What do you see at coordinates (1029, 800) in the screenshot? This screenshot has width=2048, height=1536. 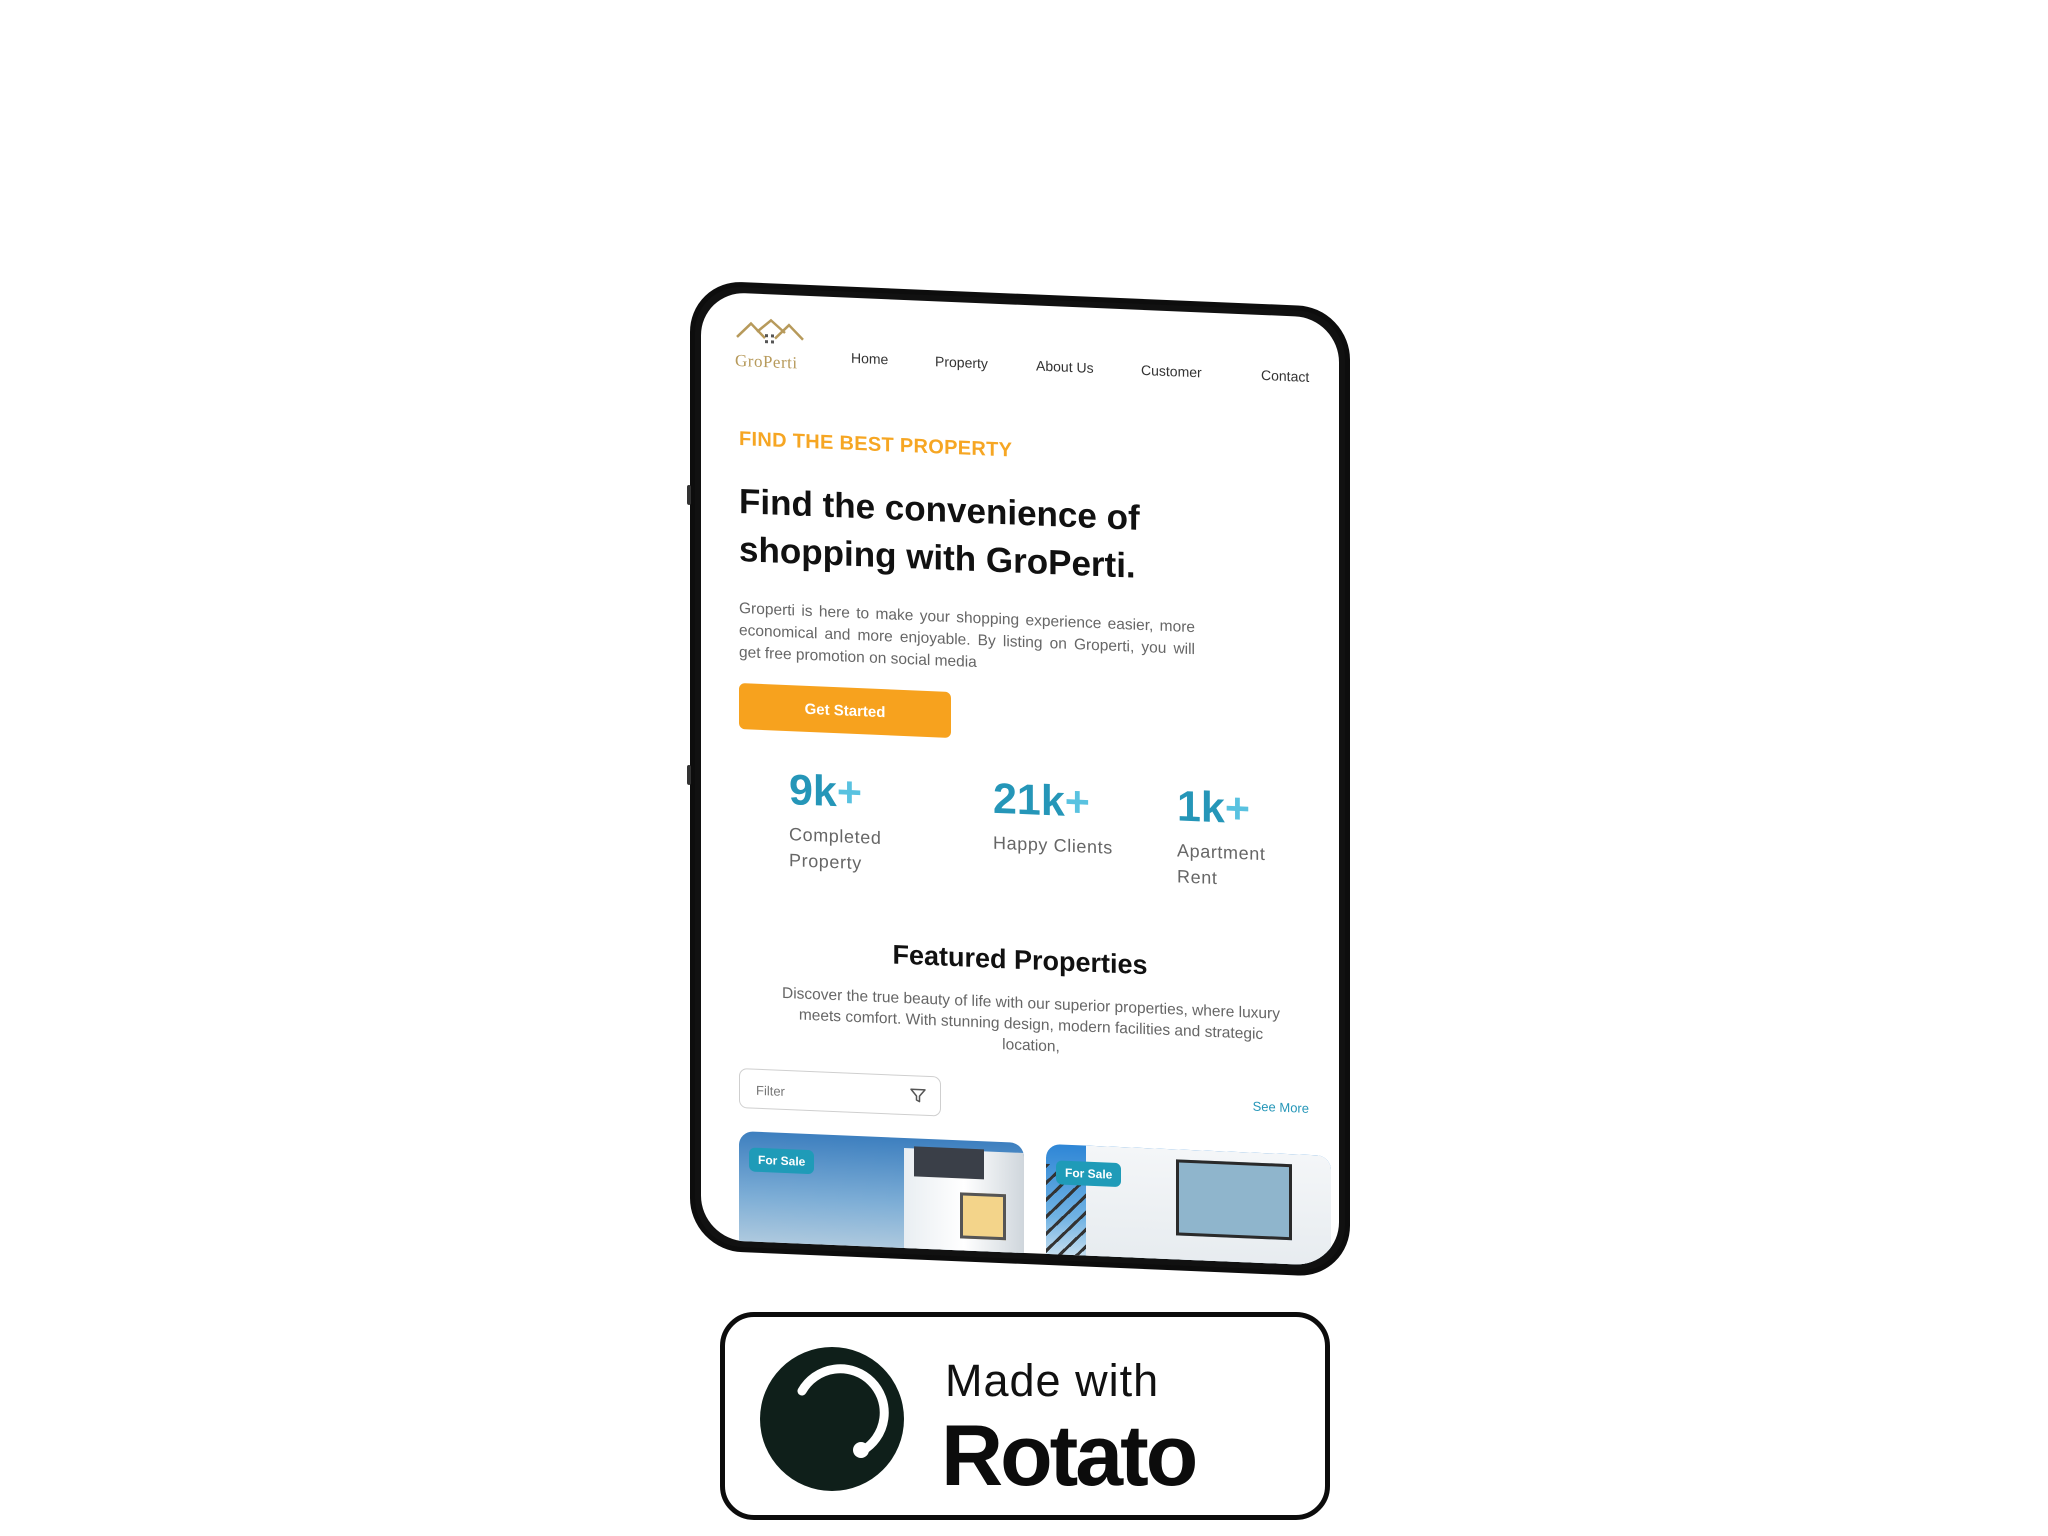 I see `stat-number: 21k` at bounding box center [1029, 800].